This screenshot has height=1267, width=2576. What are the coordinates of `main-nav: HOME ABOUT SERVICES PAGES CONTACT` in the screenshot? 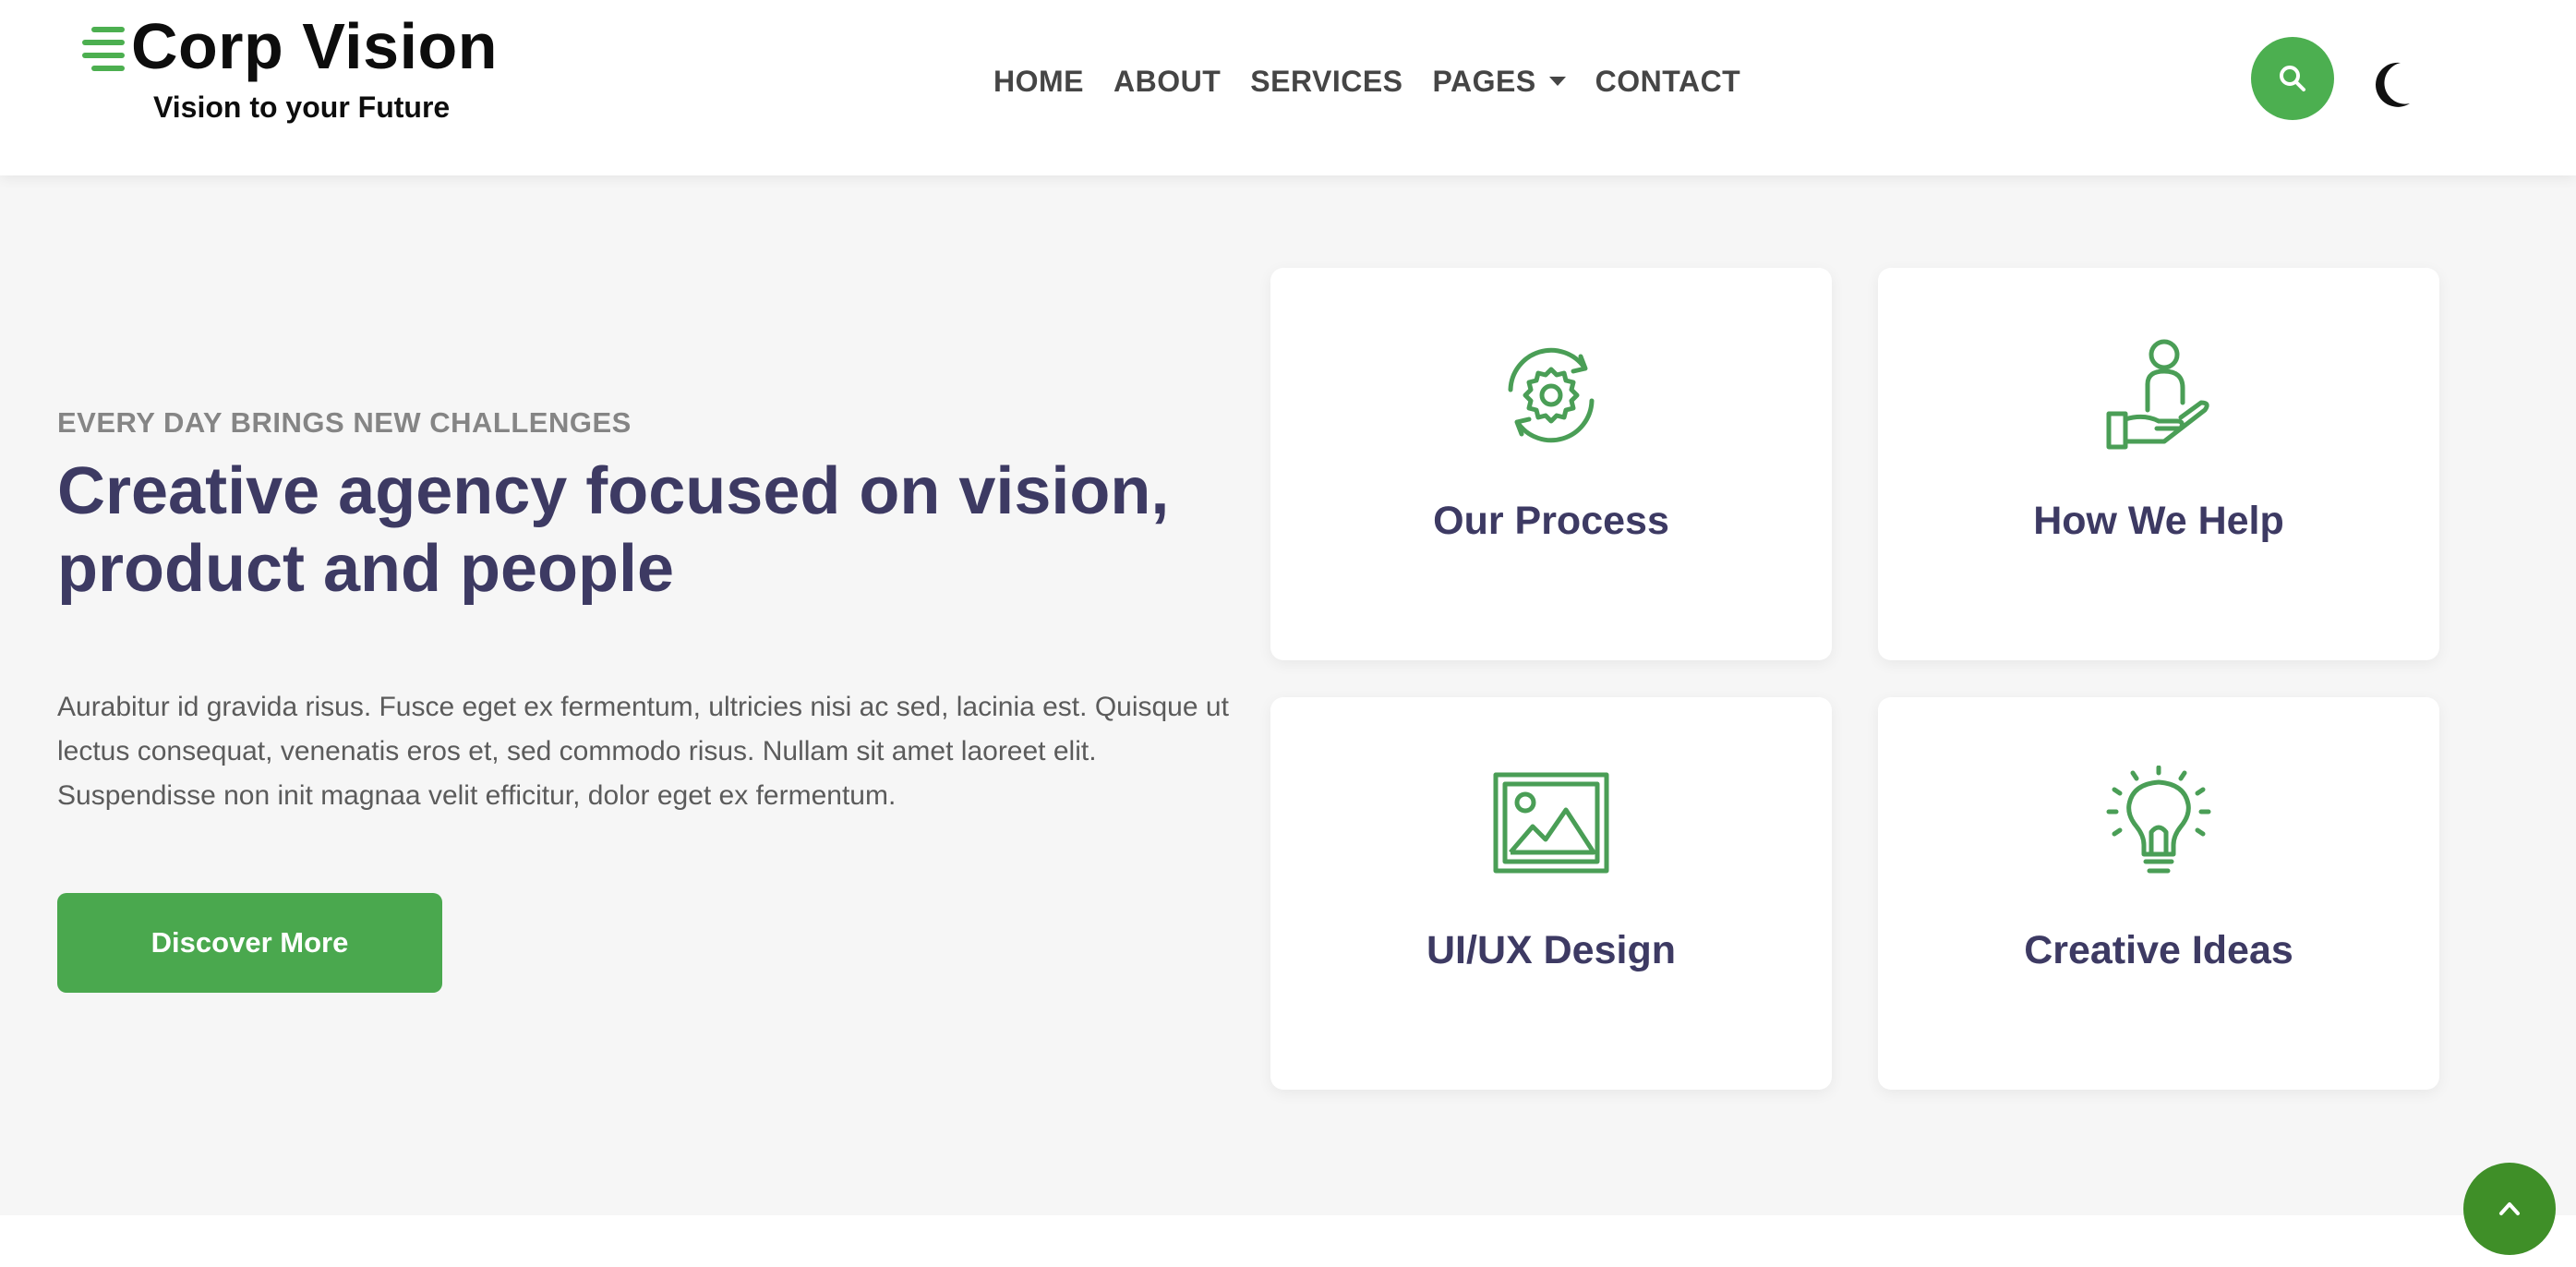 It's located at (1366, 81).